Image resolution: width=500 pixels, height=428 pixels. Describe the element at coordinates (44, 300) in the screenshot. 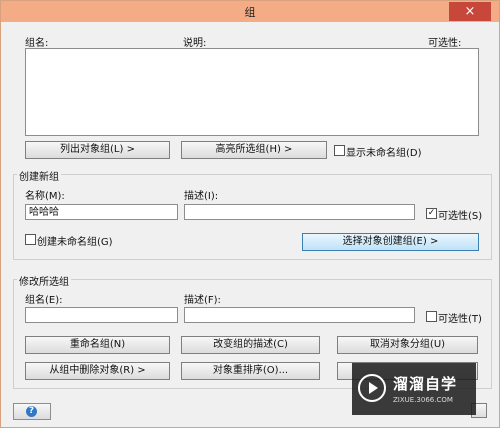

I see `modify-name-label: 组名(E):` at that location.